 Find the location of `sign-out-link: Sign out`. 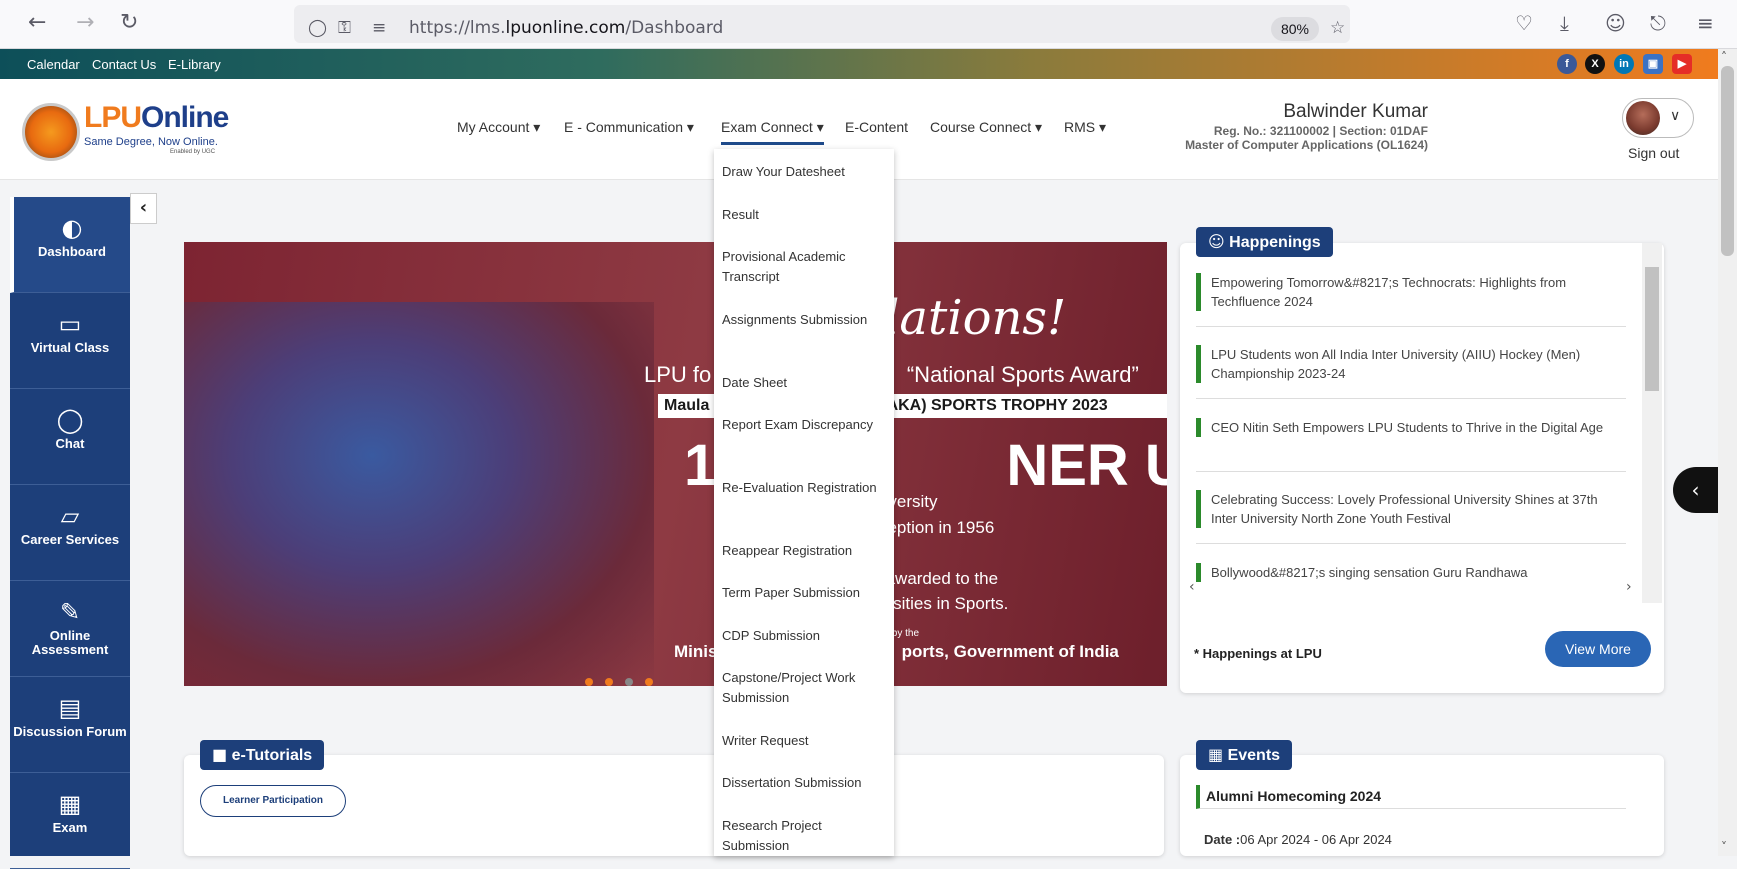

sign-out-link: Sign out is located at coordinates (1653, 153).